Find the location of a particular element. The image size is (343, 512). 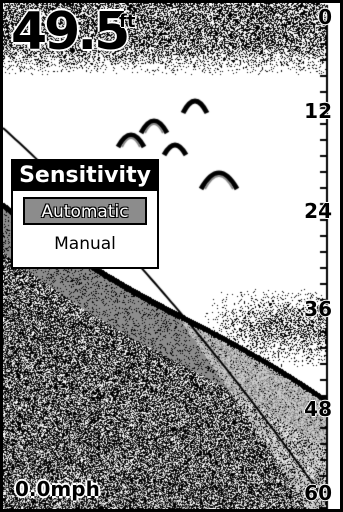

depth-scale-label-12: 12 is located at coordinates (318, 111).